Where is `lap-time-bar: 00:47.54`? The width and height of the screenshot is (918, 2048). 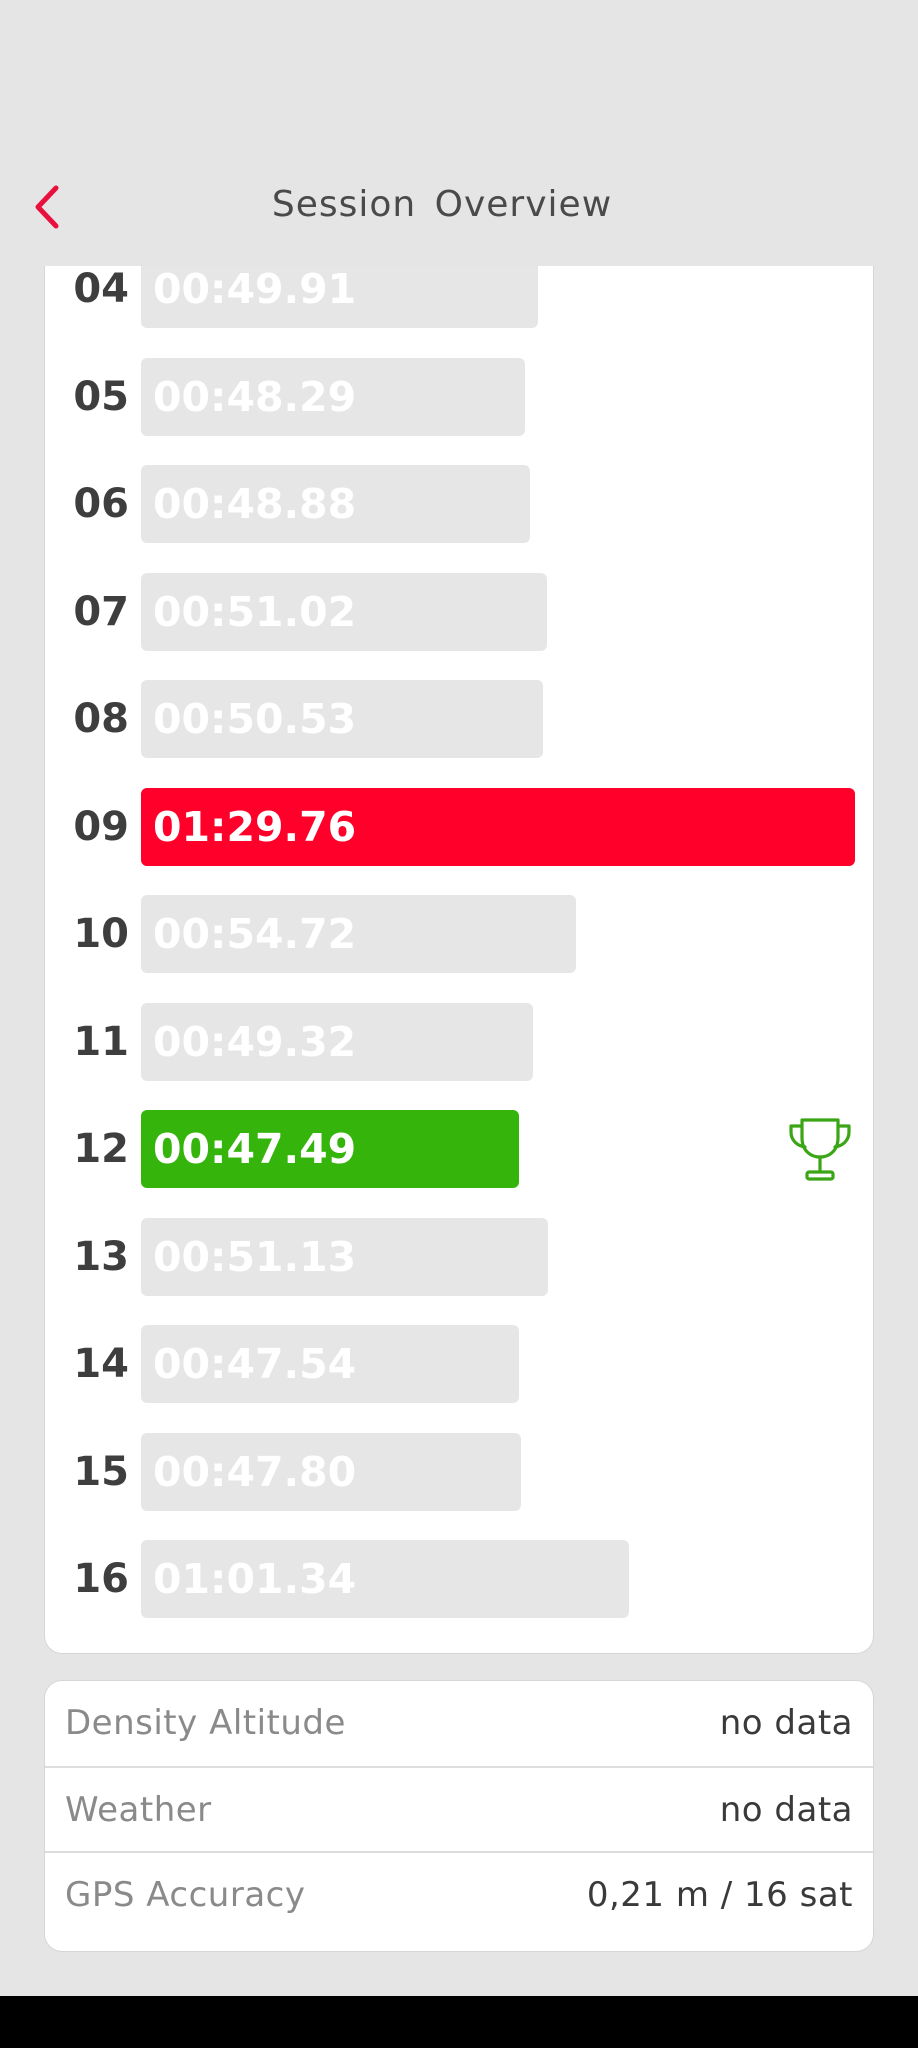
lap-time-bar: 00:47.54 is located at coordinates (330, 1364).